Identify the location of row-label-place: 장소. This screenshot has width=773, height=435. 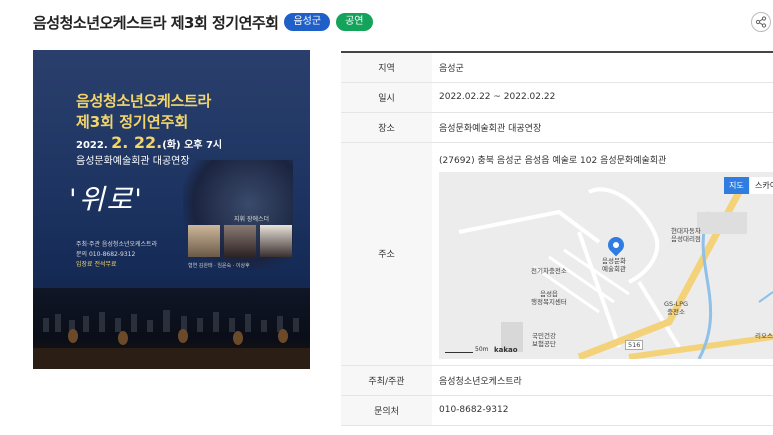
(386, 127).